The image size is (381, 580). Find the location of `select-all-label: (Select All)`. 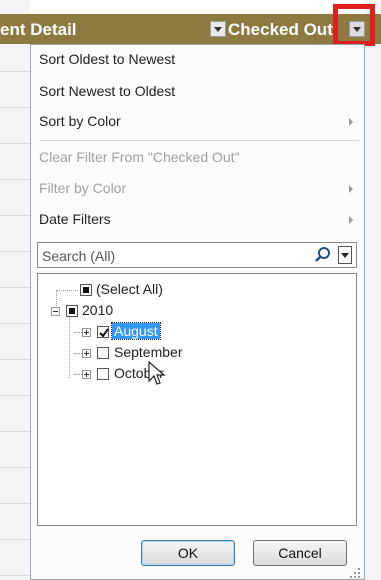

select-all-label: (Select All) is located at coordinates (129, 289).